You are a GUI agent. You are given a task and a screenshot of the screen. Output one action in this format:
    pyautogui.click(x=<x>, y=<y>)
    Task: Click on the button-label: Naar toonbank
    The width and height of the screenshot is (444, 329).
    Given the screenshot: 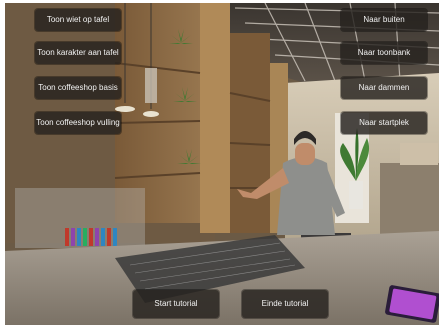 What is the action you would take?
    pyautogui.click(x=384, y=52)
    